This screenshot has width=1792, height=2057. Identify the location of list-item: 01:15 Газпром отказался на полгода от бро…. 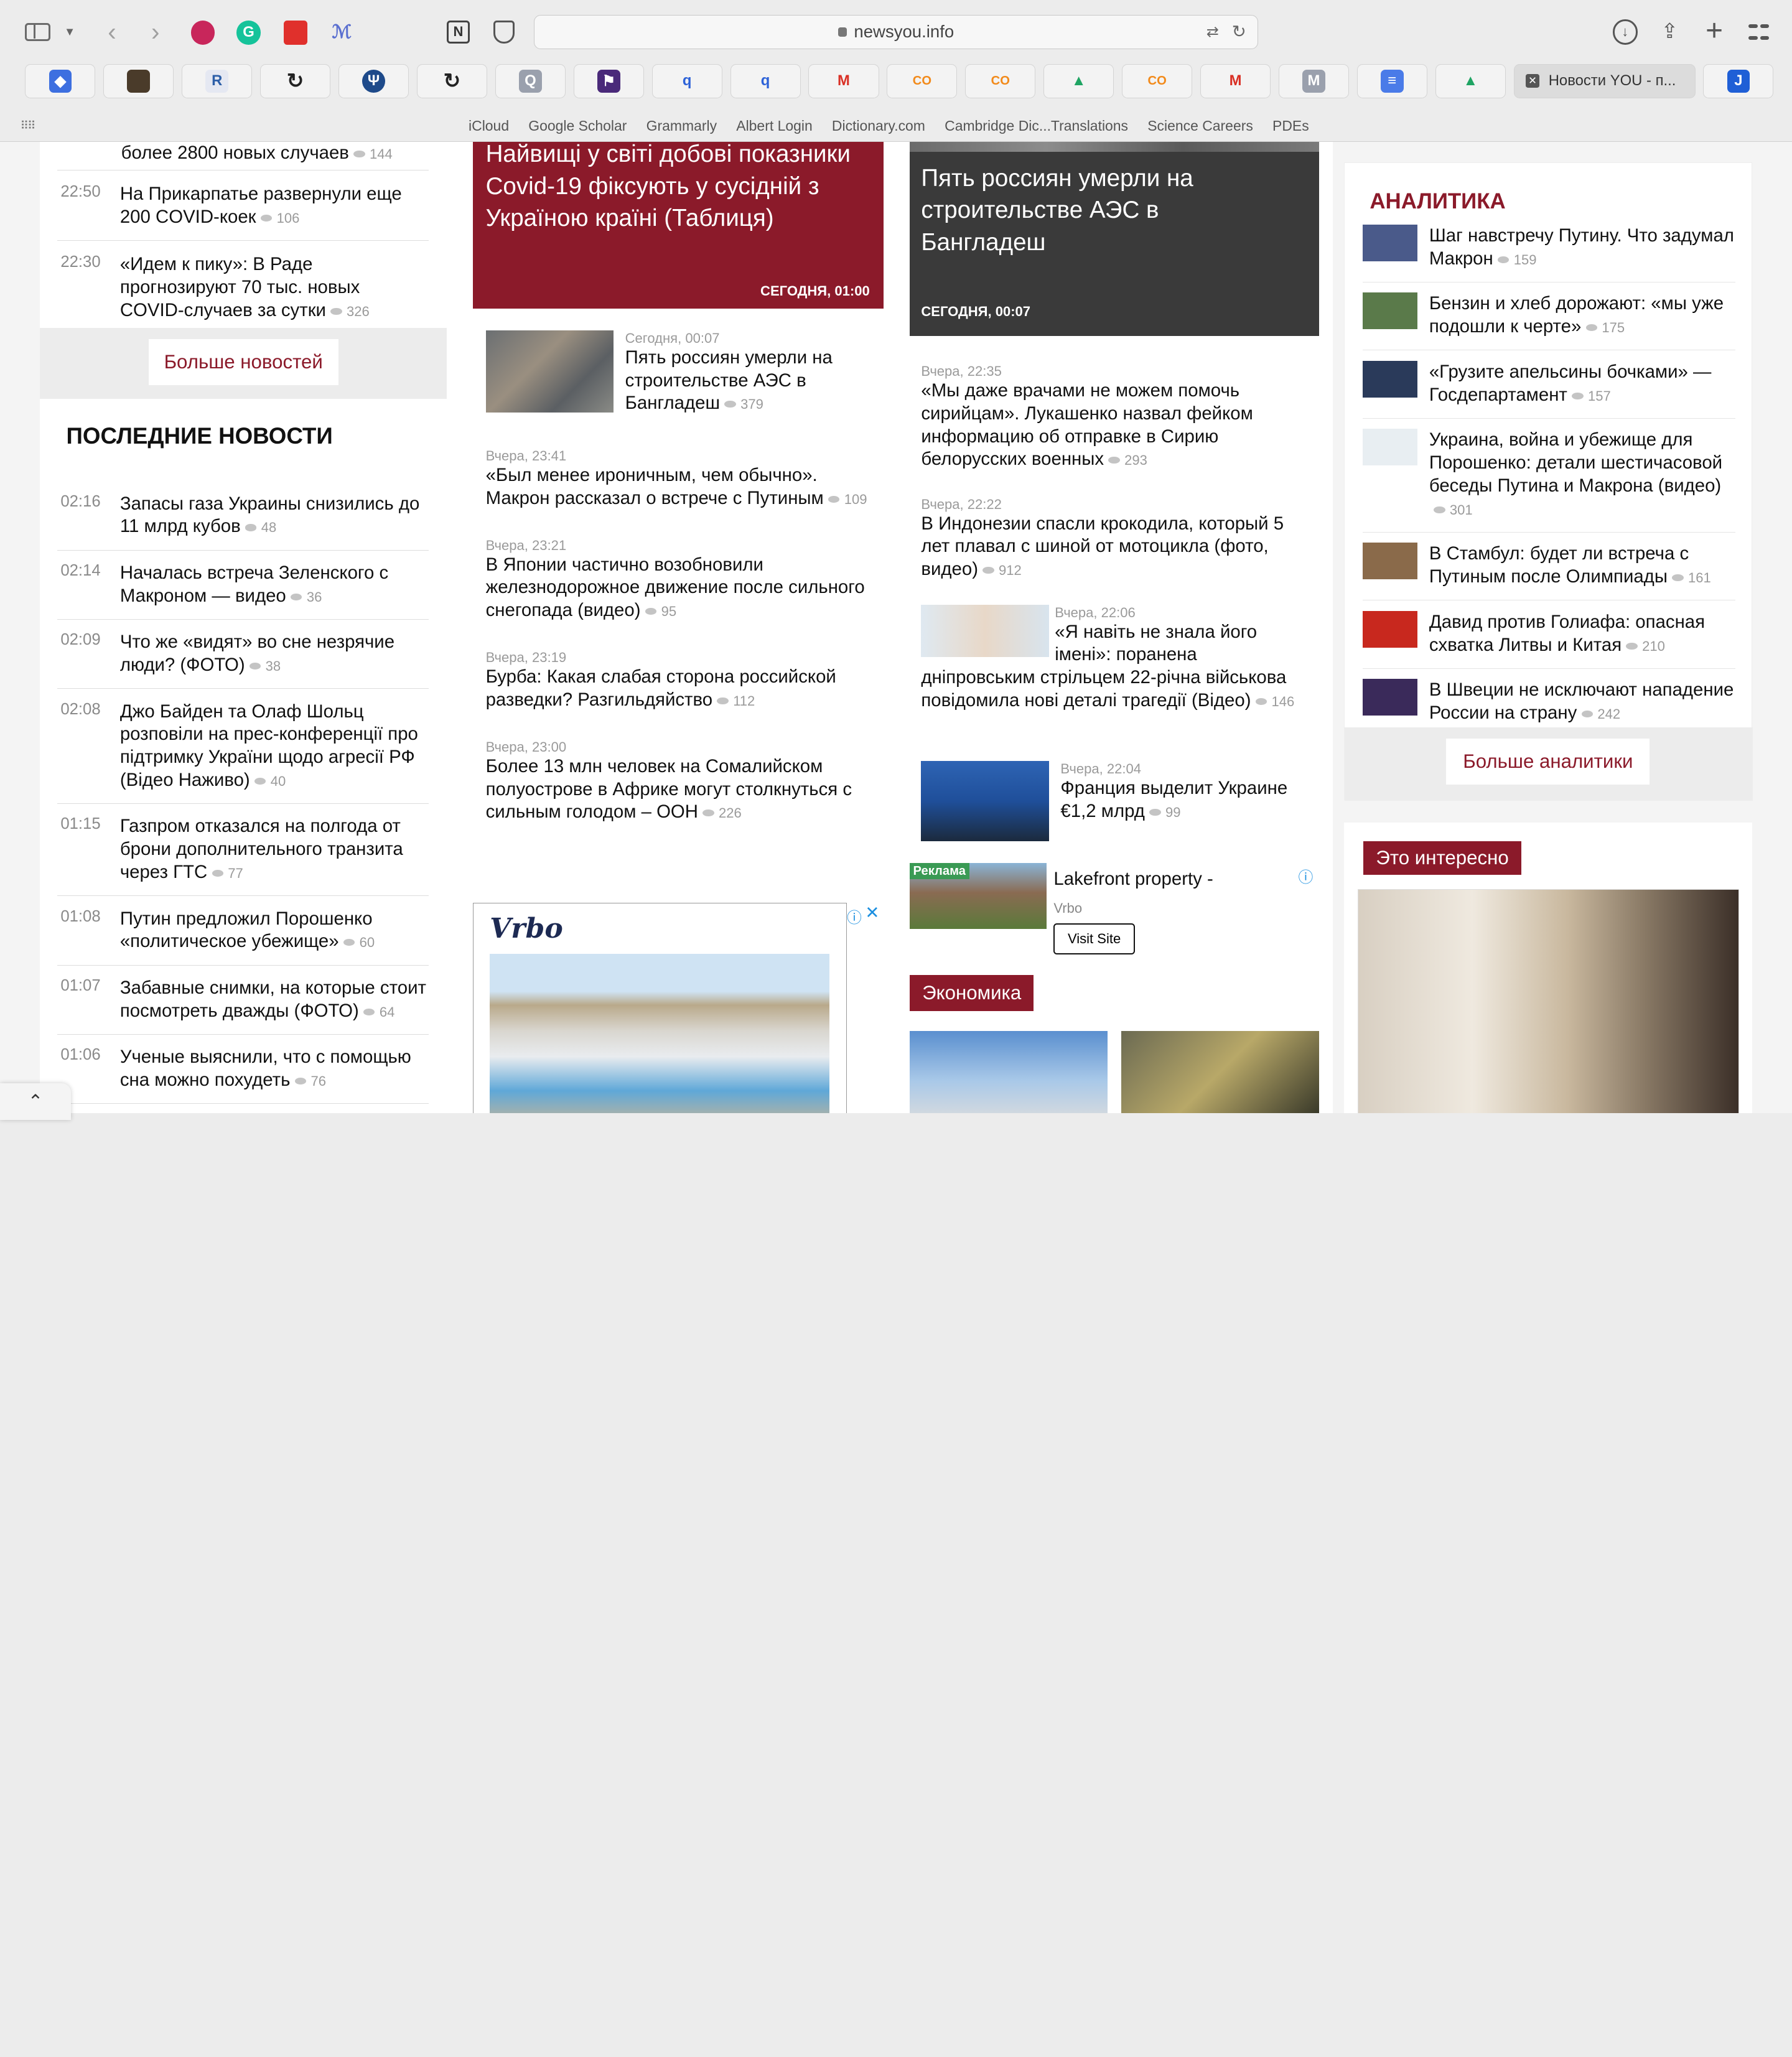
(243, 850).